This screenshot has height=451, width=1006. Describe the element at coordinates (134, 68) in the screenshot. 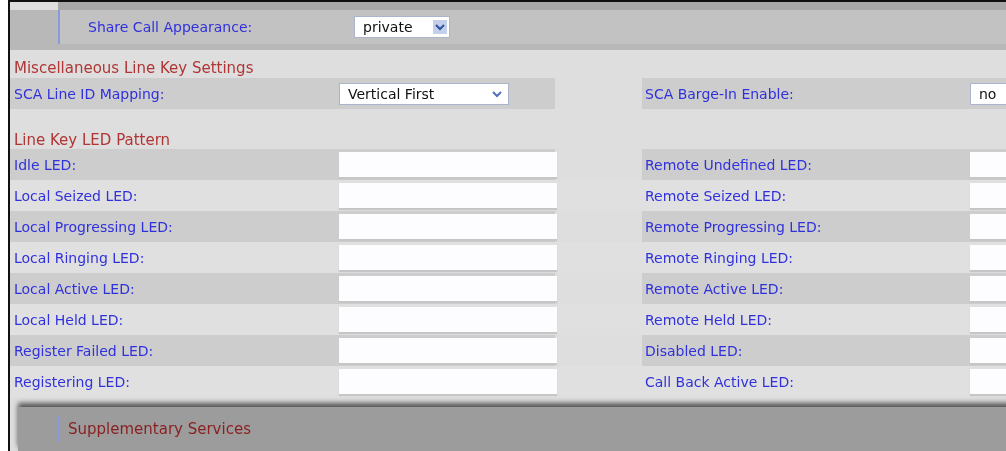

I see `section-title: Miscellaneous Line Key Settings` at that location.